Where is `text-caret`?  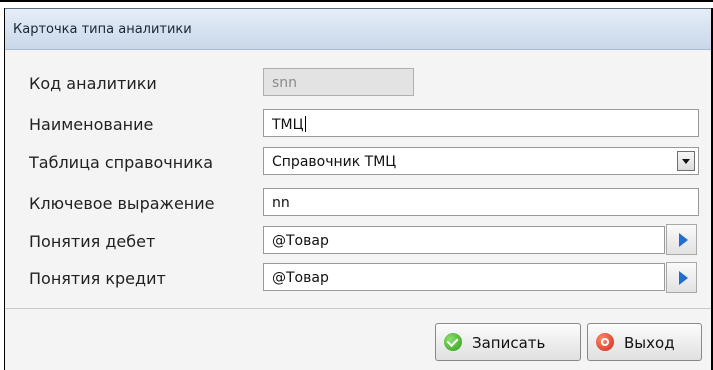
text-caret is located at coordinates (305, 124).